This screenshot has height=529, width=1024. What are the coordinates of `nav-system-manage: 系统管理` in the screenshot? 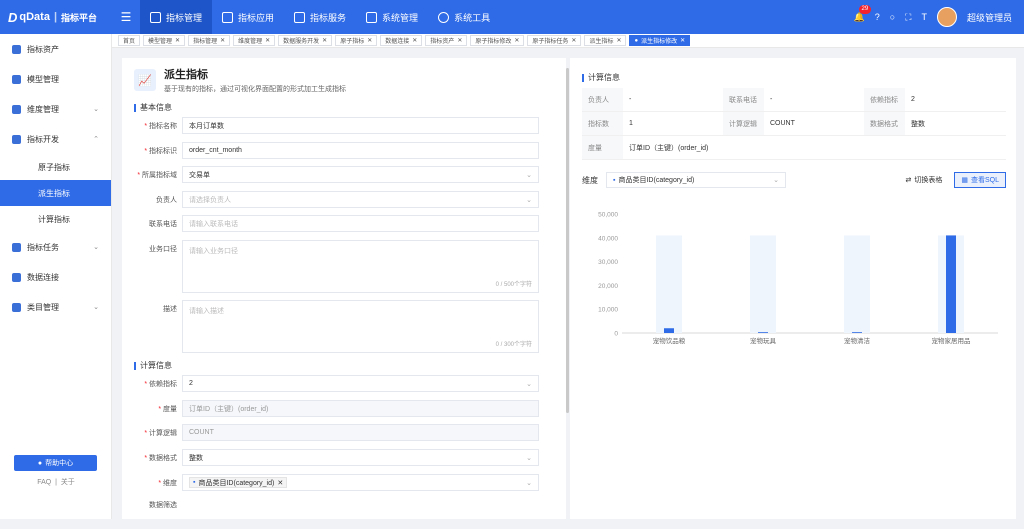 It's located at (392, 17).